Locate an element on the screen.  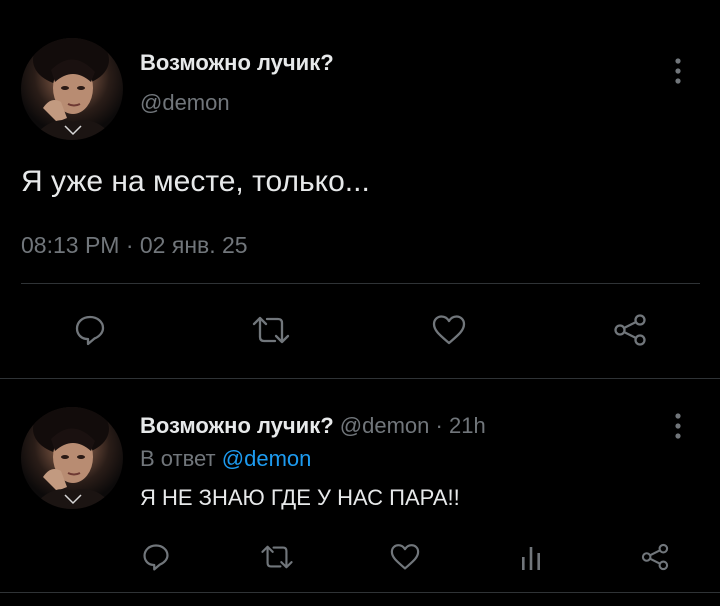
reply-header: Возможно лучик? @demon · 21h is located at coordinates (313, 426).